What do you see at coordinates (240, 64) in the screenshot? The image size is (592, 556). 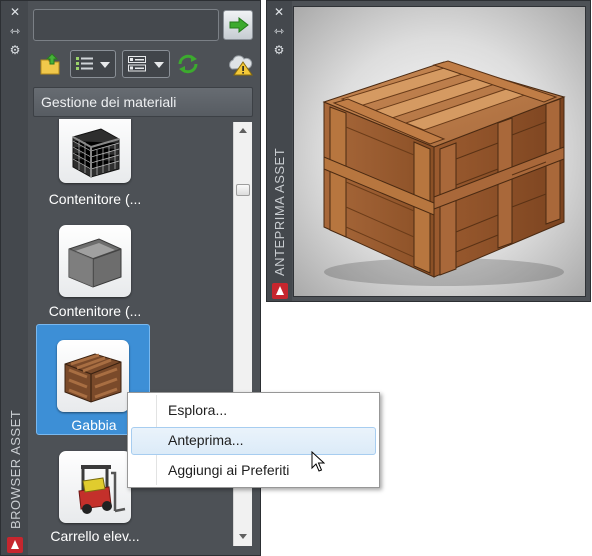 I see `cloud-warning-icon` at bounding box center [240, 64].